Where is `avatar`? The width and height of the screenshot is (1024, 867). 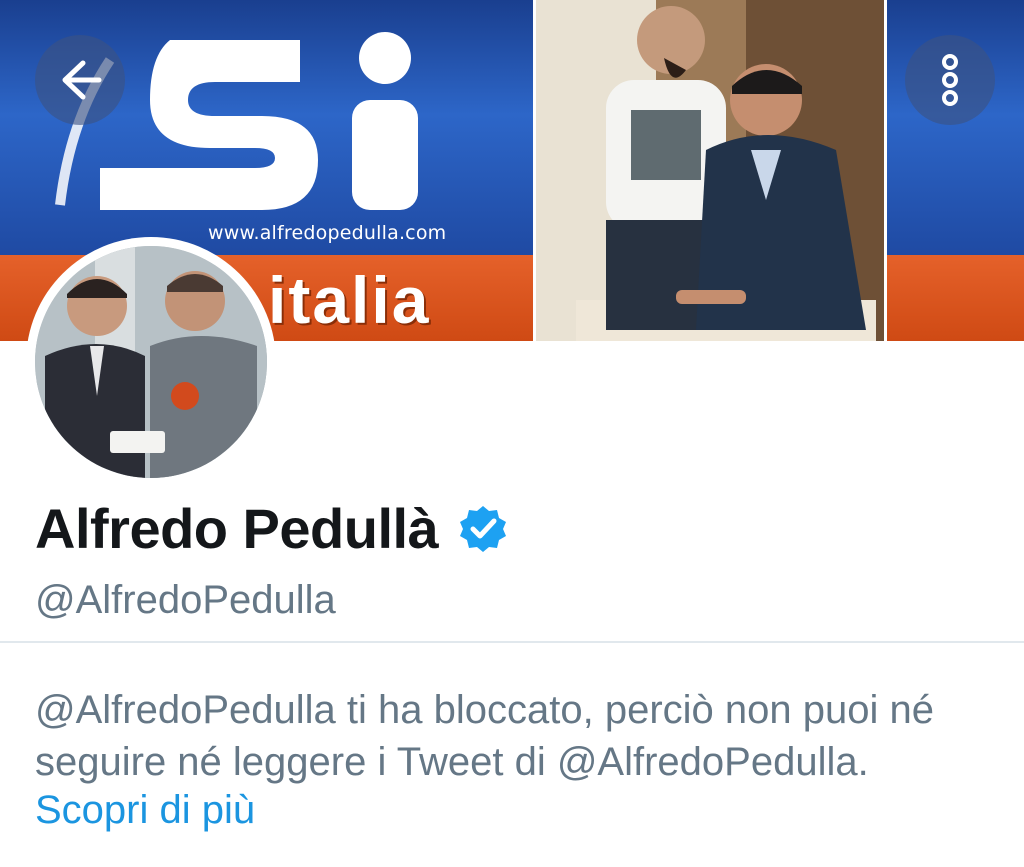
avatar is located at coordinates (151, 362).